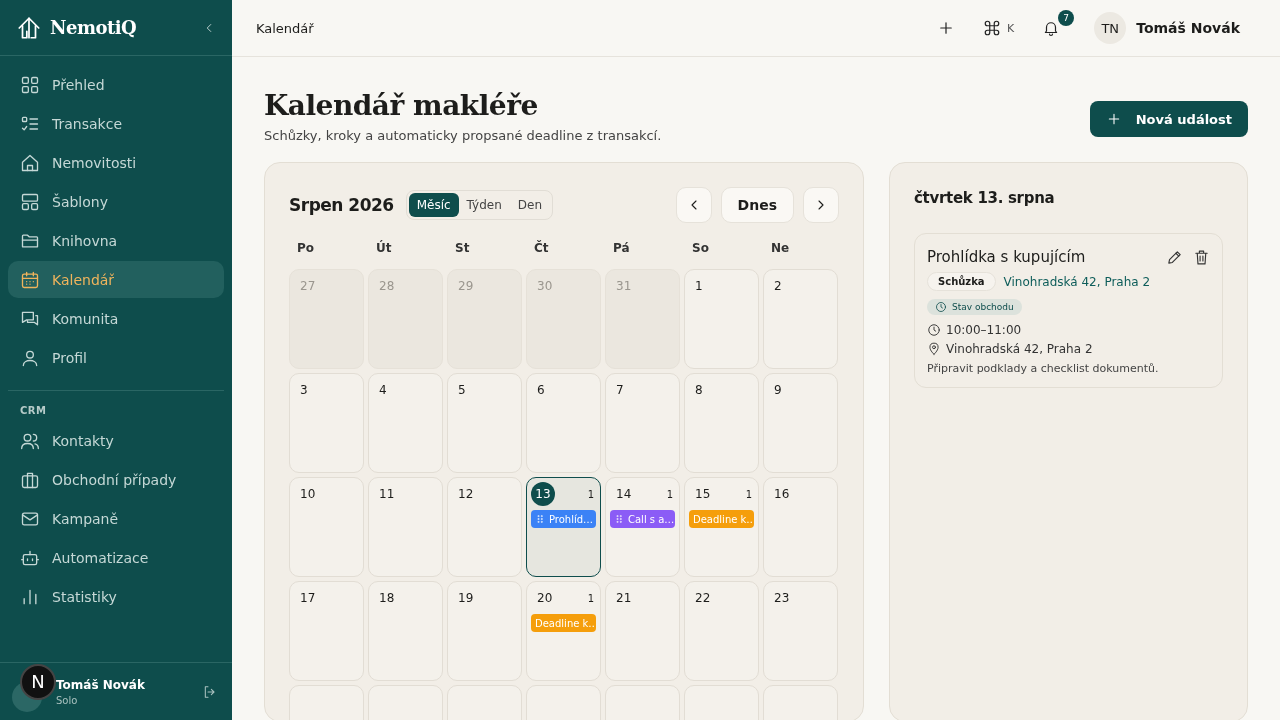  What do you see at coordinates (757, 205) in the screenshot?
I see `today-button: Dnes` at bounding box center [757, 205].